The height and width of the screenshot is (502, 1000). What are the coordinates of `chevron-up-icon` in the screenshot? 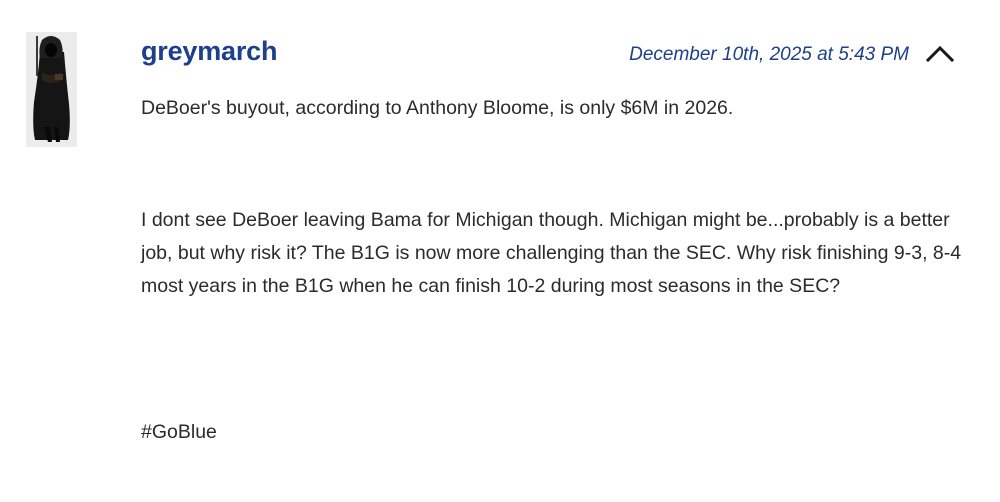 It's located at (940, 54).